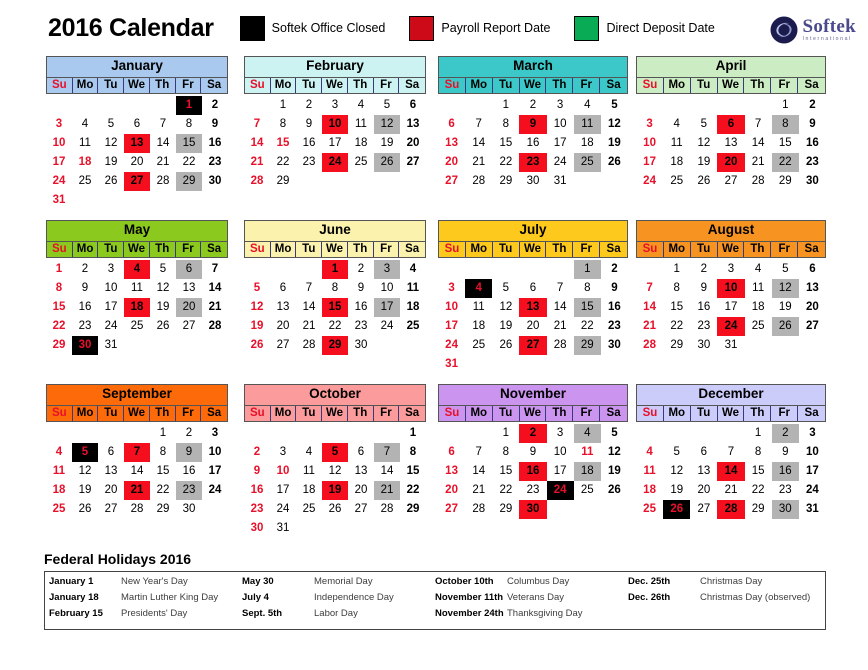 This screenshot has height=670, width=868. I want to click on day-cell: 22, so click(758, 490).